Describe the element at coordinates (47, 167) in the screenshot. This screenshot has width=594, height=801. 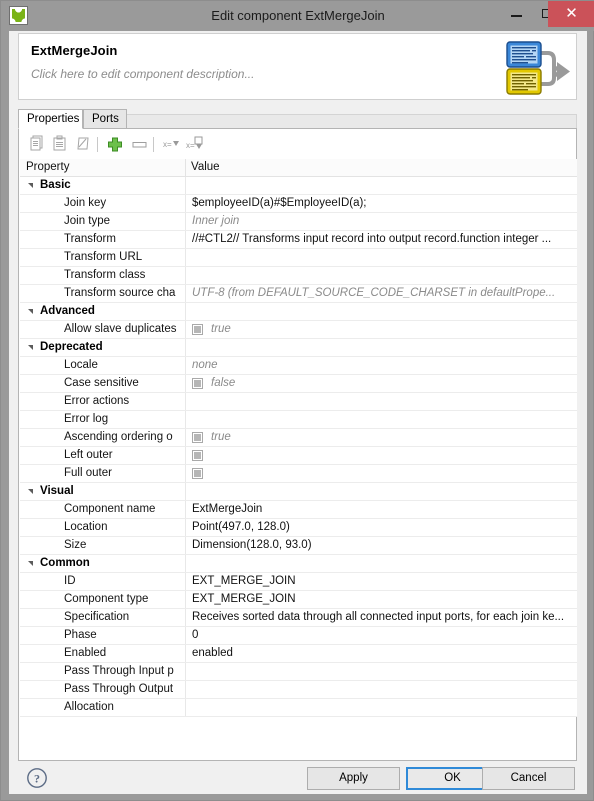
I see `column-header-property: Property` at that location.